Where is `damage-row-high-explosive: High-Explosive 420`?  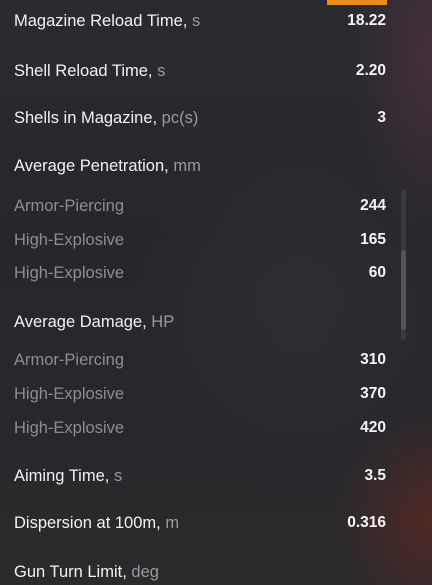 damage-row-high-explosive: High-Explosive 420 is located at coordinates (200, 428).